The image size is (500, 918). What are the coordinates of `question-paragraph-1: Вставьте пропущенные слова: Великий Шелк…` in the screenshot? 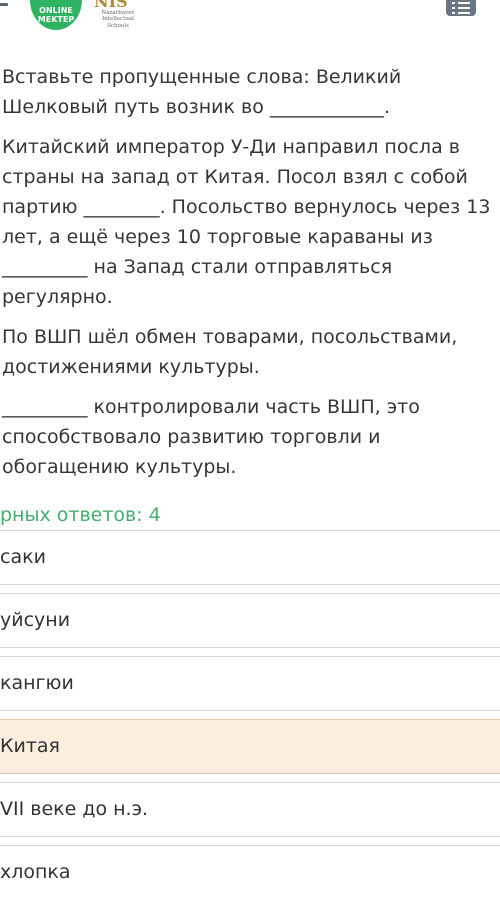 It's located at (202, 92).